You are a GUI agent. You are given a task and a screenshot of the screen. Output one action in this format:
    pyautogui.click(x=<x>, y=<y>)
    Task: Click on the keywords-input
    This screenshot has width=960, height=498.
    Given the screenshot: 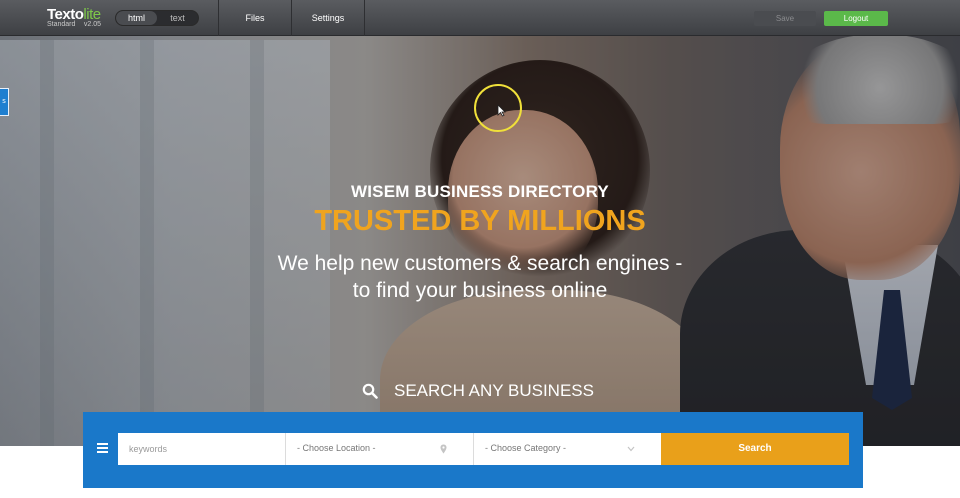 What is the action you would take?
    pyautogui.click(x=201, y=449)
    